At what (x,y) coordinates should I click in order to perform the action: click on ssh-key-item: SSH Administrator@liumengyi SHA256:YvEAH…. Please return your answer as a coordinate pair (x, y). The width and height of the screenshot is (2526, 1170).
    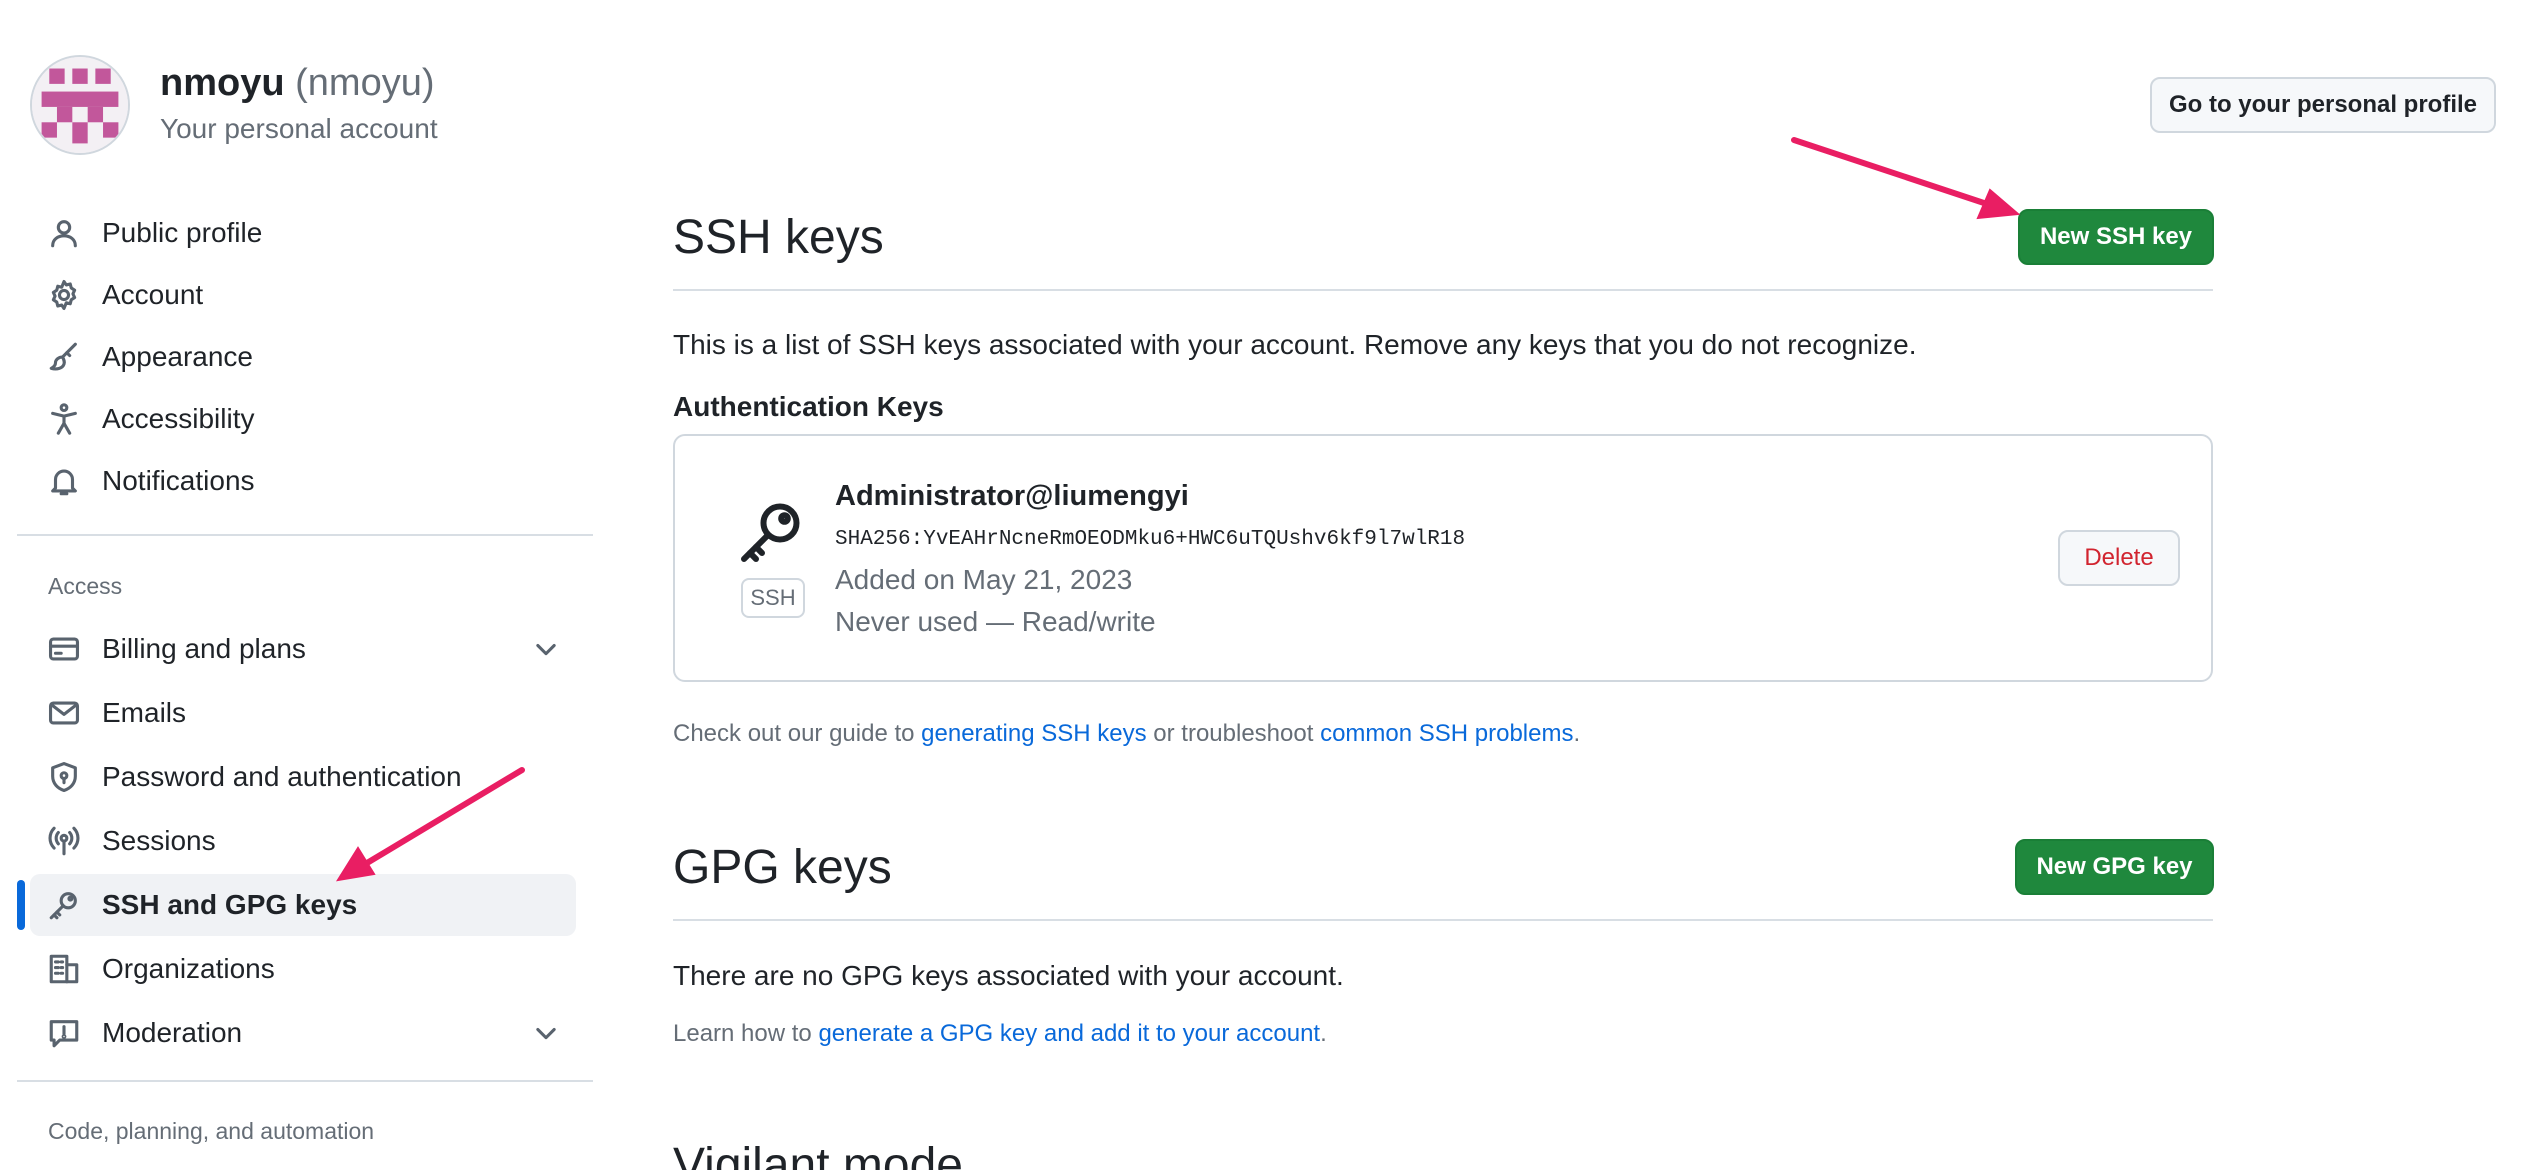
    Looking at the image, I should click on (1443, 558).